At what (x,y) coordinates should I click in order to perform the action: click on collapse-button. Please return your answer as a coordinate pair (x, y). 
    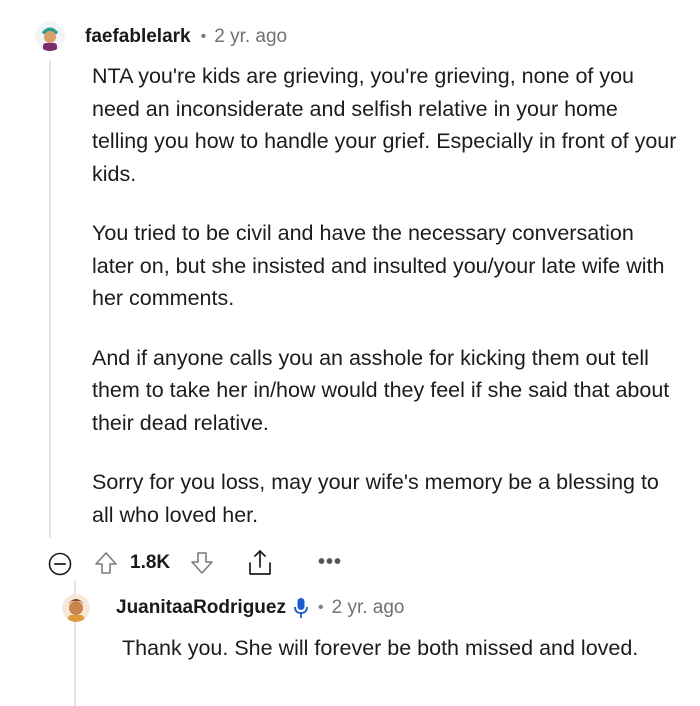
    Looking at the image, I should click on (60, 564).